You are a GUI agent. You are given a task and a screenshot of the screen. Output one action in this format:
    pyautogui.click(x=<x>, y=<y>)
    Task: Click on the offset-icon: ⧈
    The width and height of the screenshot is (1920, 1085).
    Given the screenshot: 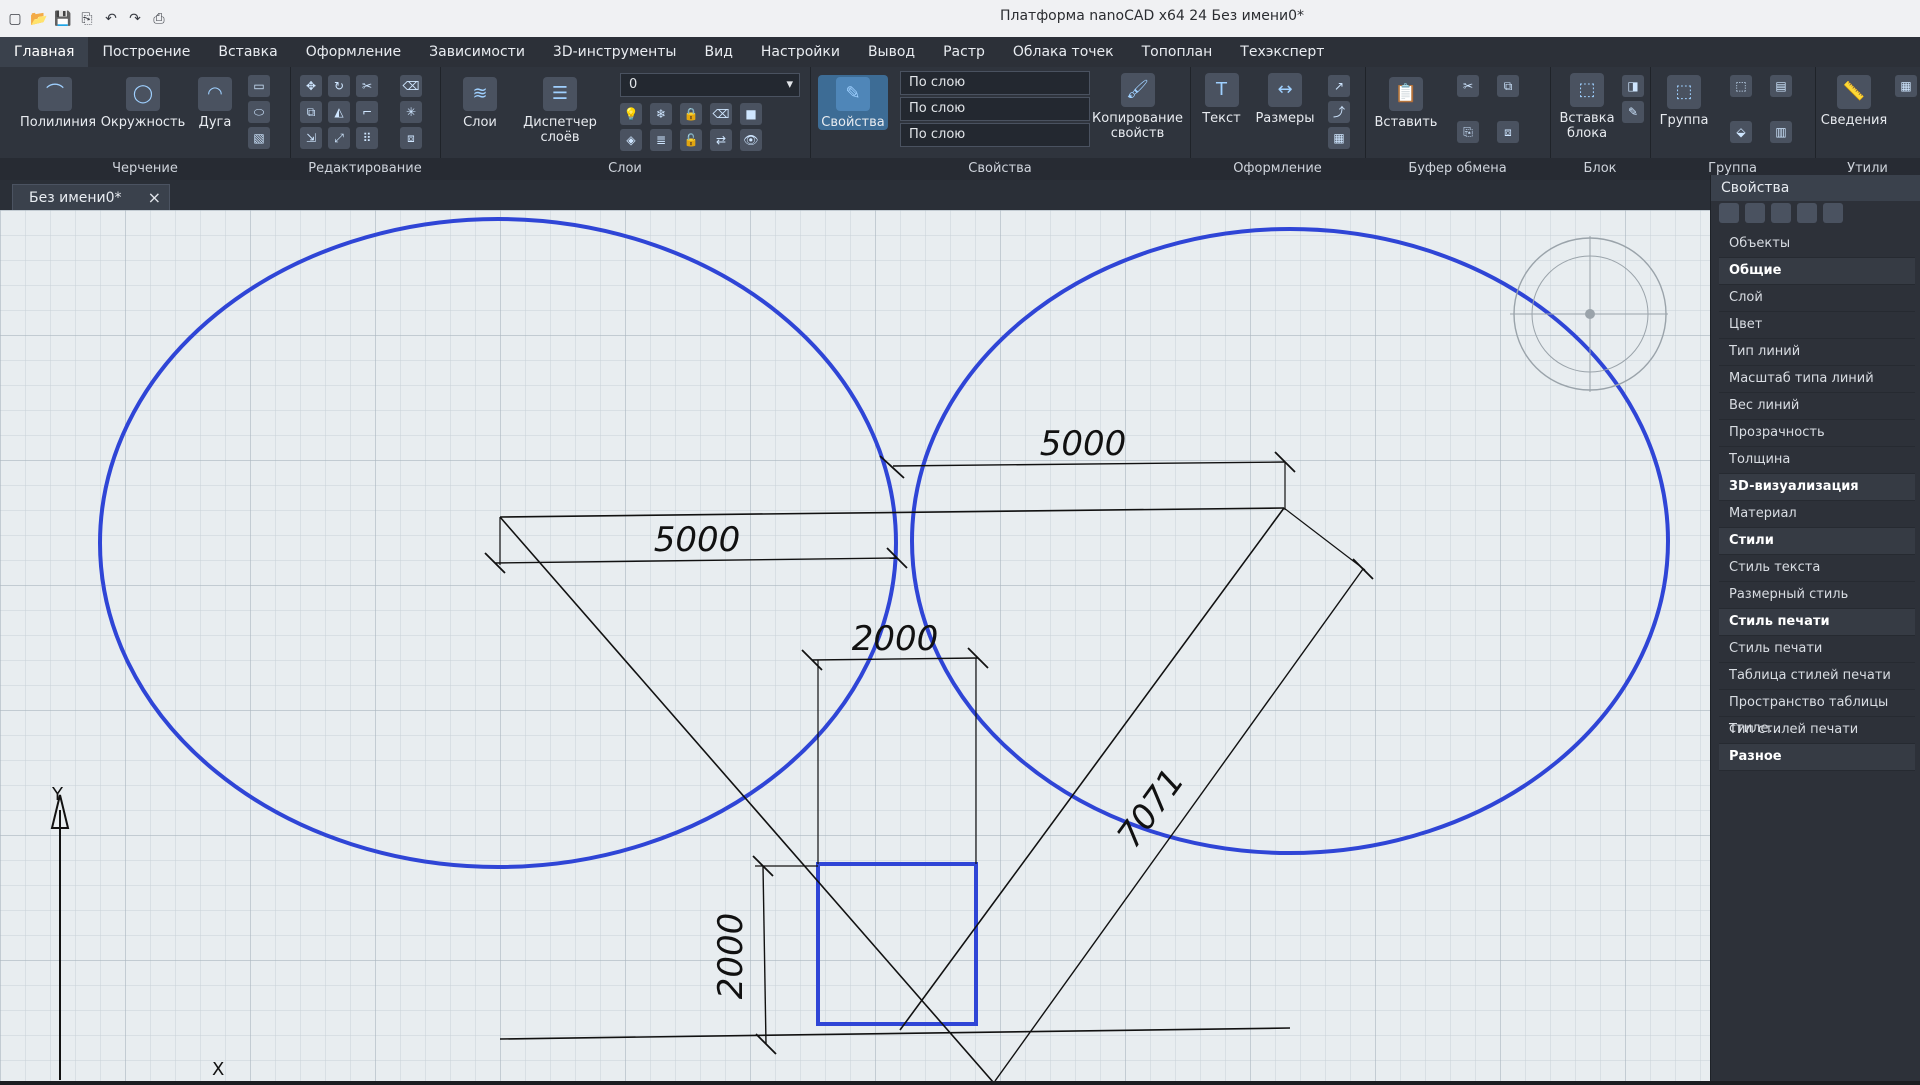 What is the action you would take?
    pyautogui.click(x=411, y=138)
    